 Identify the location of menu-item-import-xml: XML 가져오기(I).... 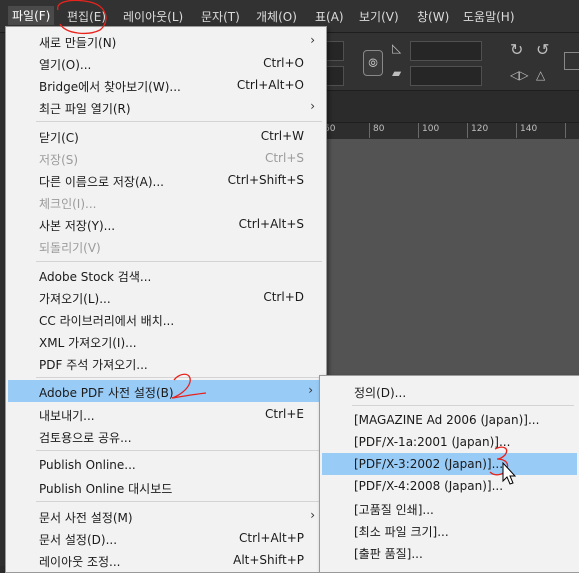
(166, 341).